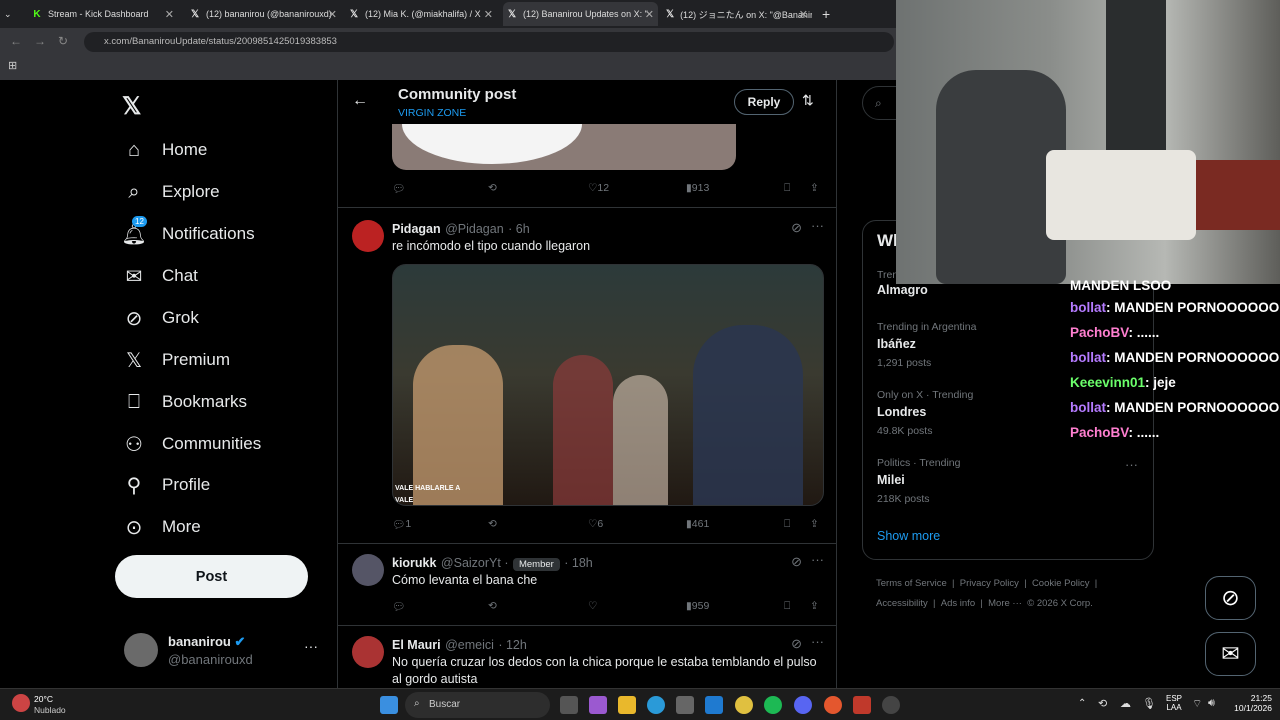 The width and height of the screenshot is (1280, 720). I want to click on back-icon: ←, so click(16, 41).